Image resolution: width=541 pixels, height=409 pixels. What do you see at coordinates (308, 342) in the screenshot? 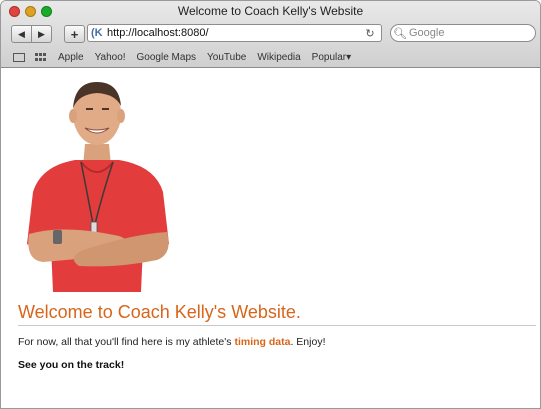
I see `intro-text-after: . Enjoy!` at bounding box center [308, 342].